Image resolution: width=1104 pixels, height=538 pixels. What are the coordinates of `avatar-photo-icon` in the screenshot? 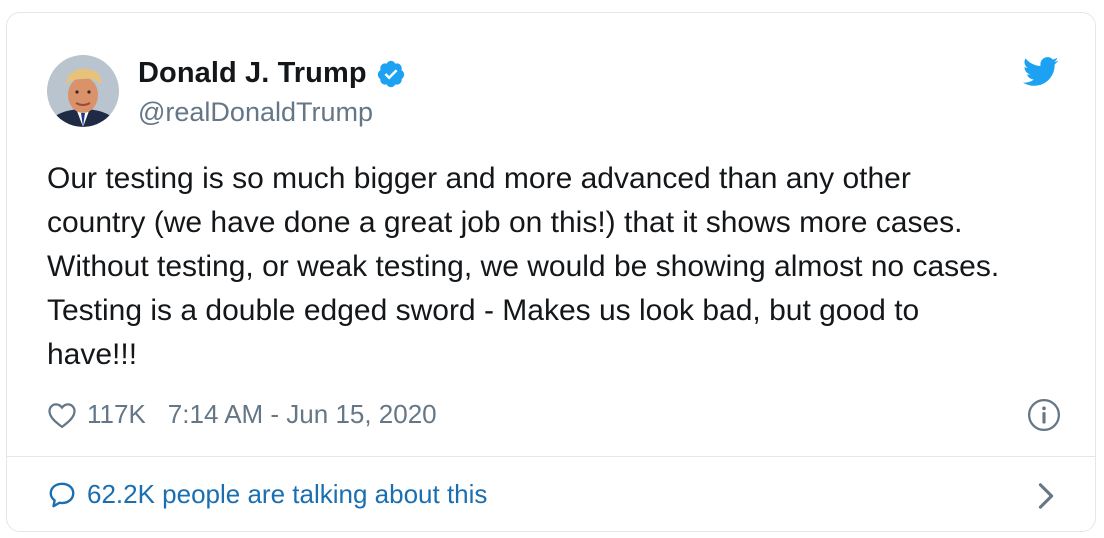 It's located at (83, 91).